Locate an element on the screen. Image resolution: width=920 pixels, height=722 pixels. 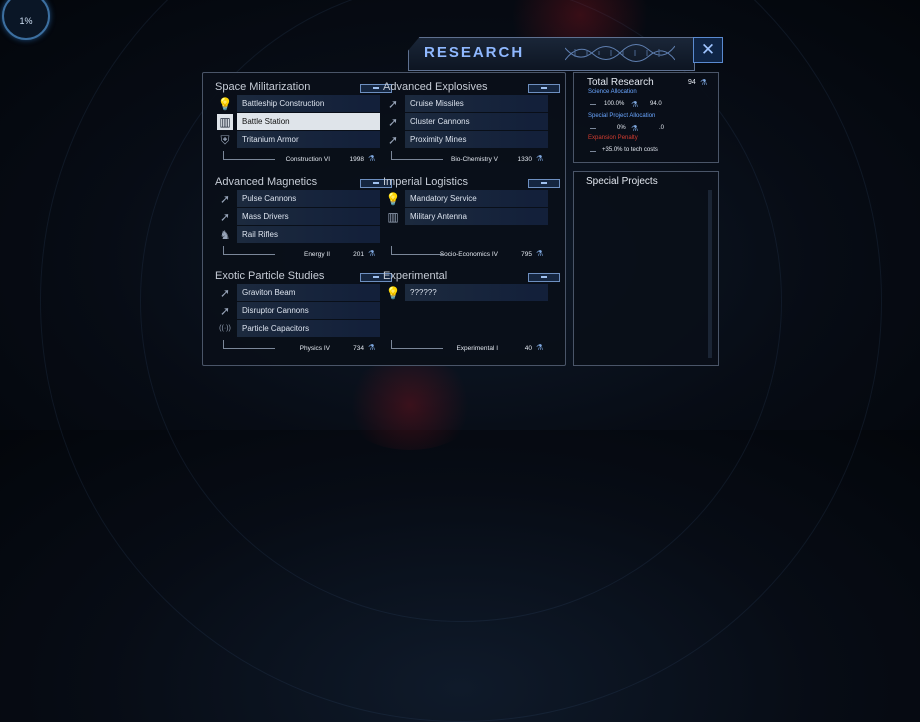
special-projects-scrollbar is located at coordinates (710, 274).